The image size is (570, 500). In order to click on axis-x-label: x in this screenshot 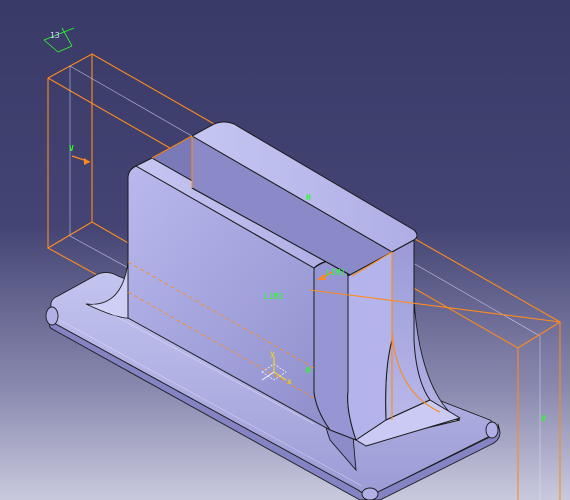, I will do `click(289, 381)`.